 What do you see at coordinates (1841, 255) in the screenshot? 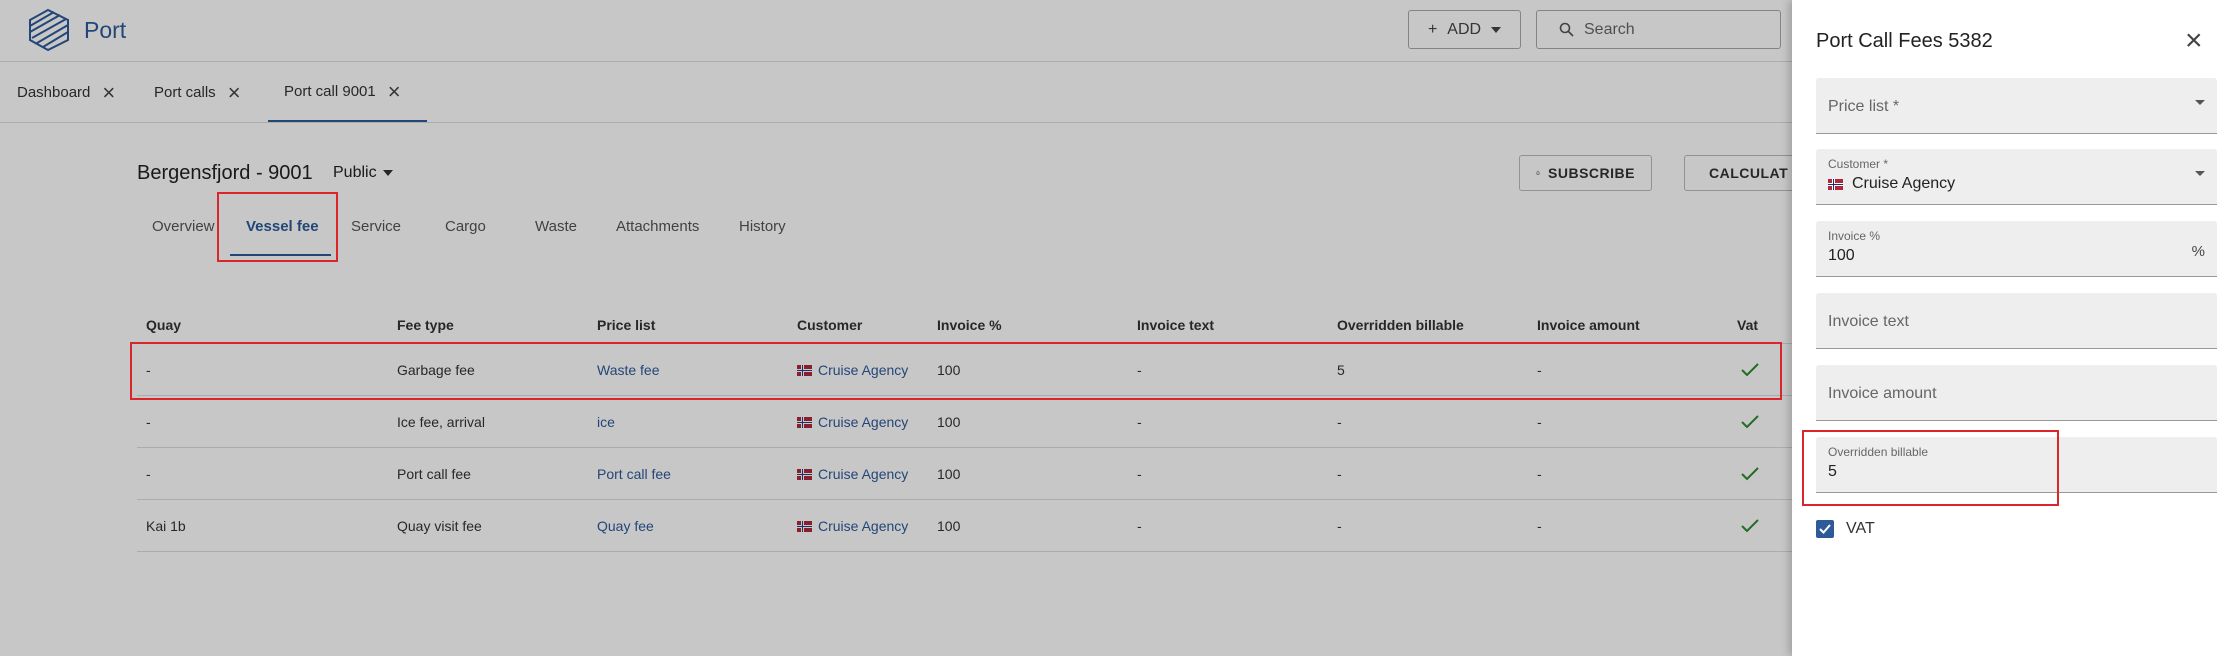
I see `invoice-pct-value: 100` at bounding box center [1841, 255].